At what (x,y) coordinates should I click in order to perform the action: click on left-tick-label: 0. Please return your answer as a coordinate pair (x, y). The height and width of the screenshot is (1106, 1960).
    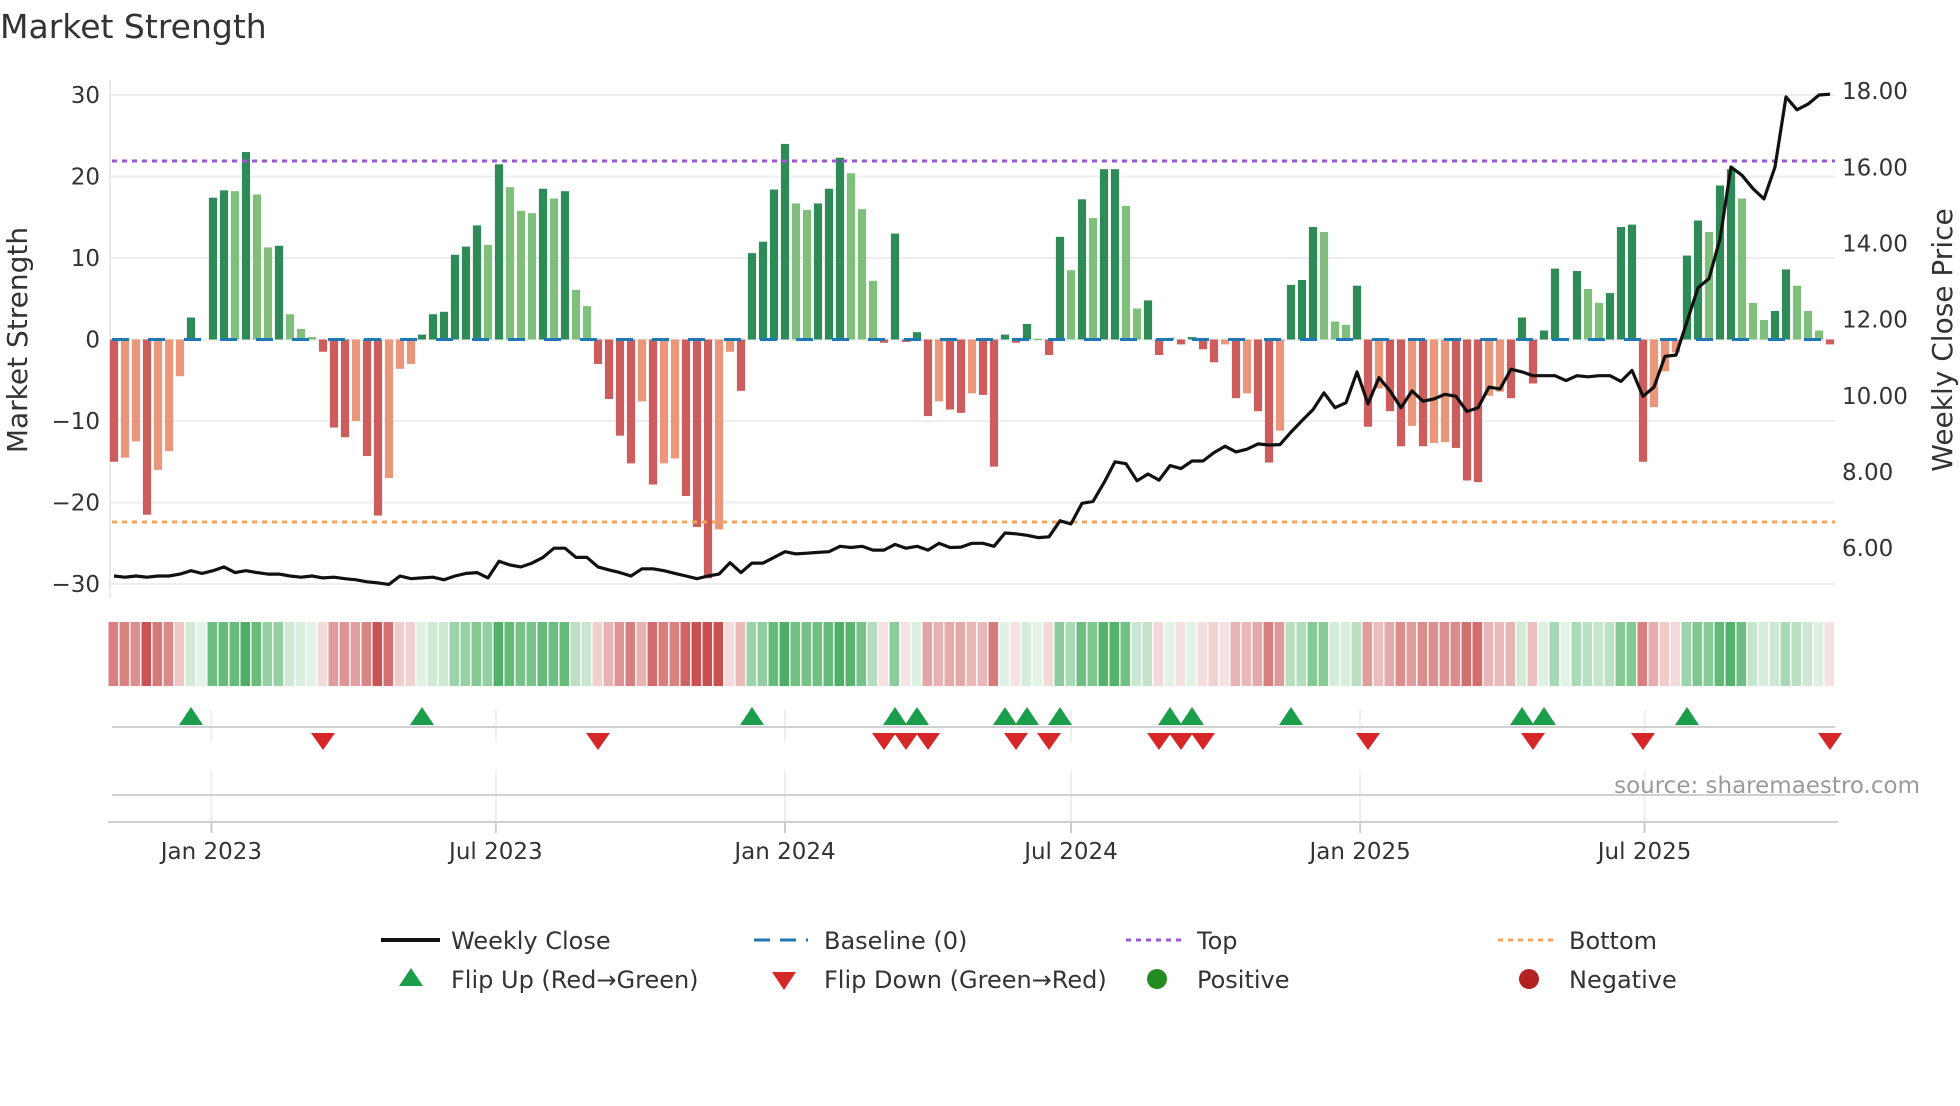
    Looking at the image, I should click on (92, 341).